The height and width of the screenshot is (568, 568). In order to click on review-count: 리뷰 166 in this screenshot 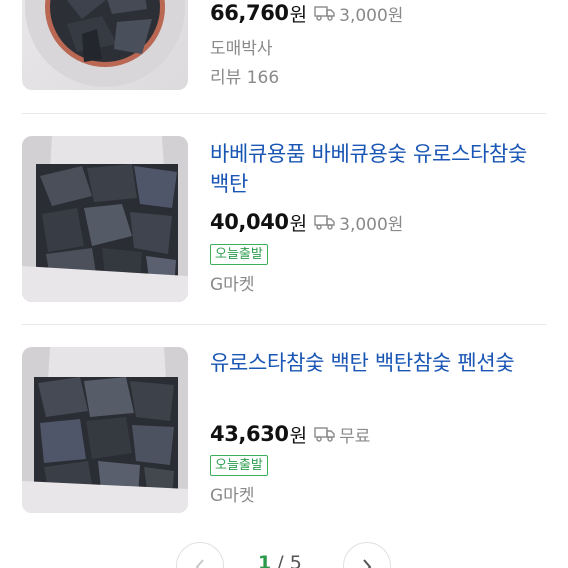, I will do `click(244, 75)`.